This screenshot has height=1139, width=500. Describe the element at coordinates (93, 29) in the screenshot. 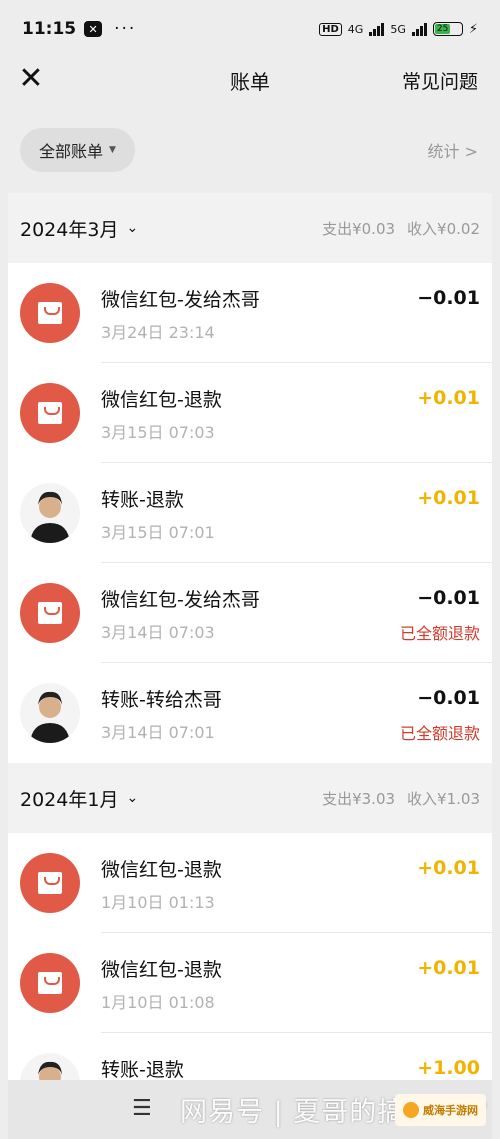

I see `app-notification-icon: ✕` at that location.